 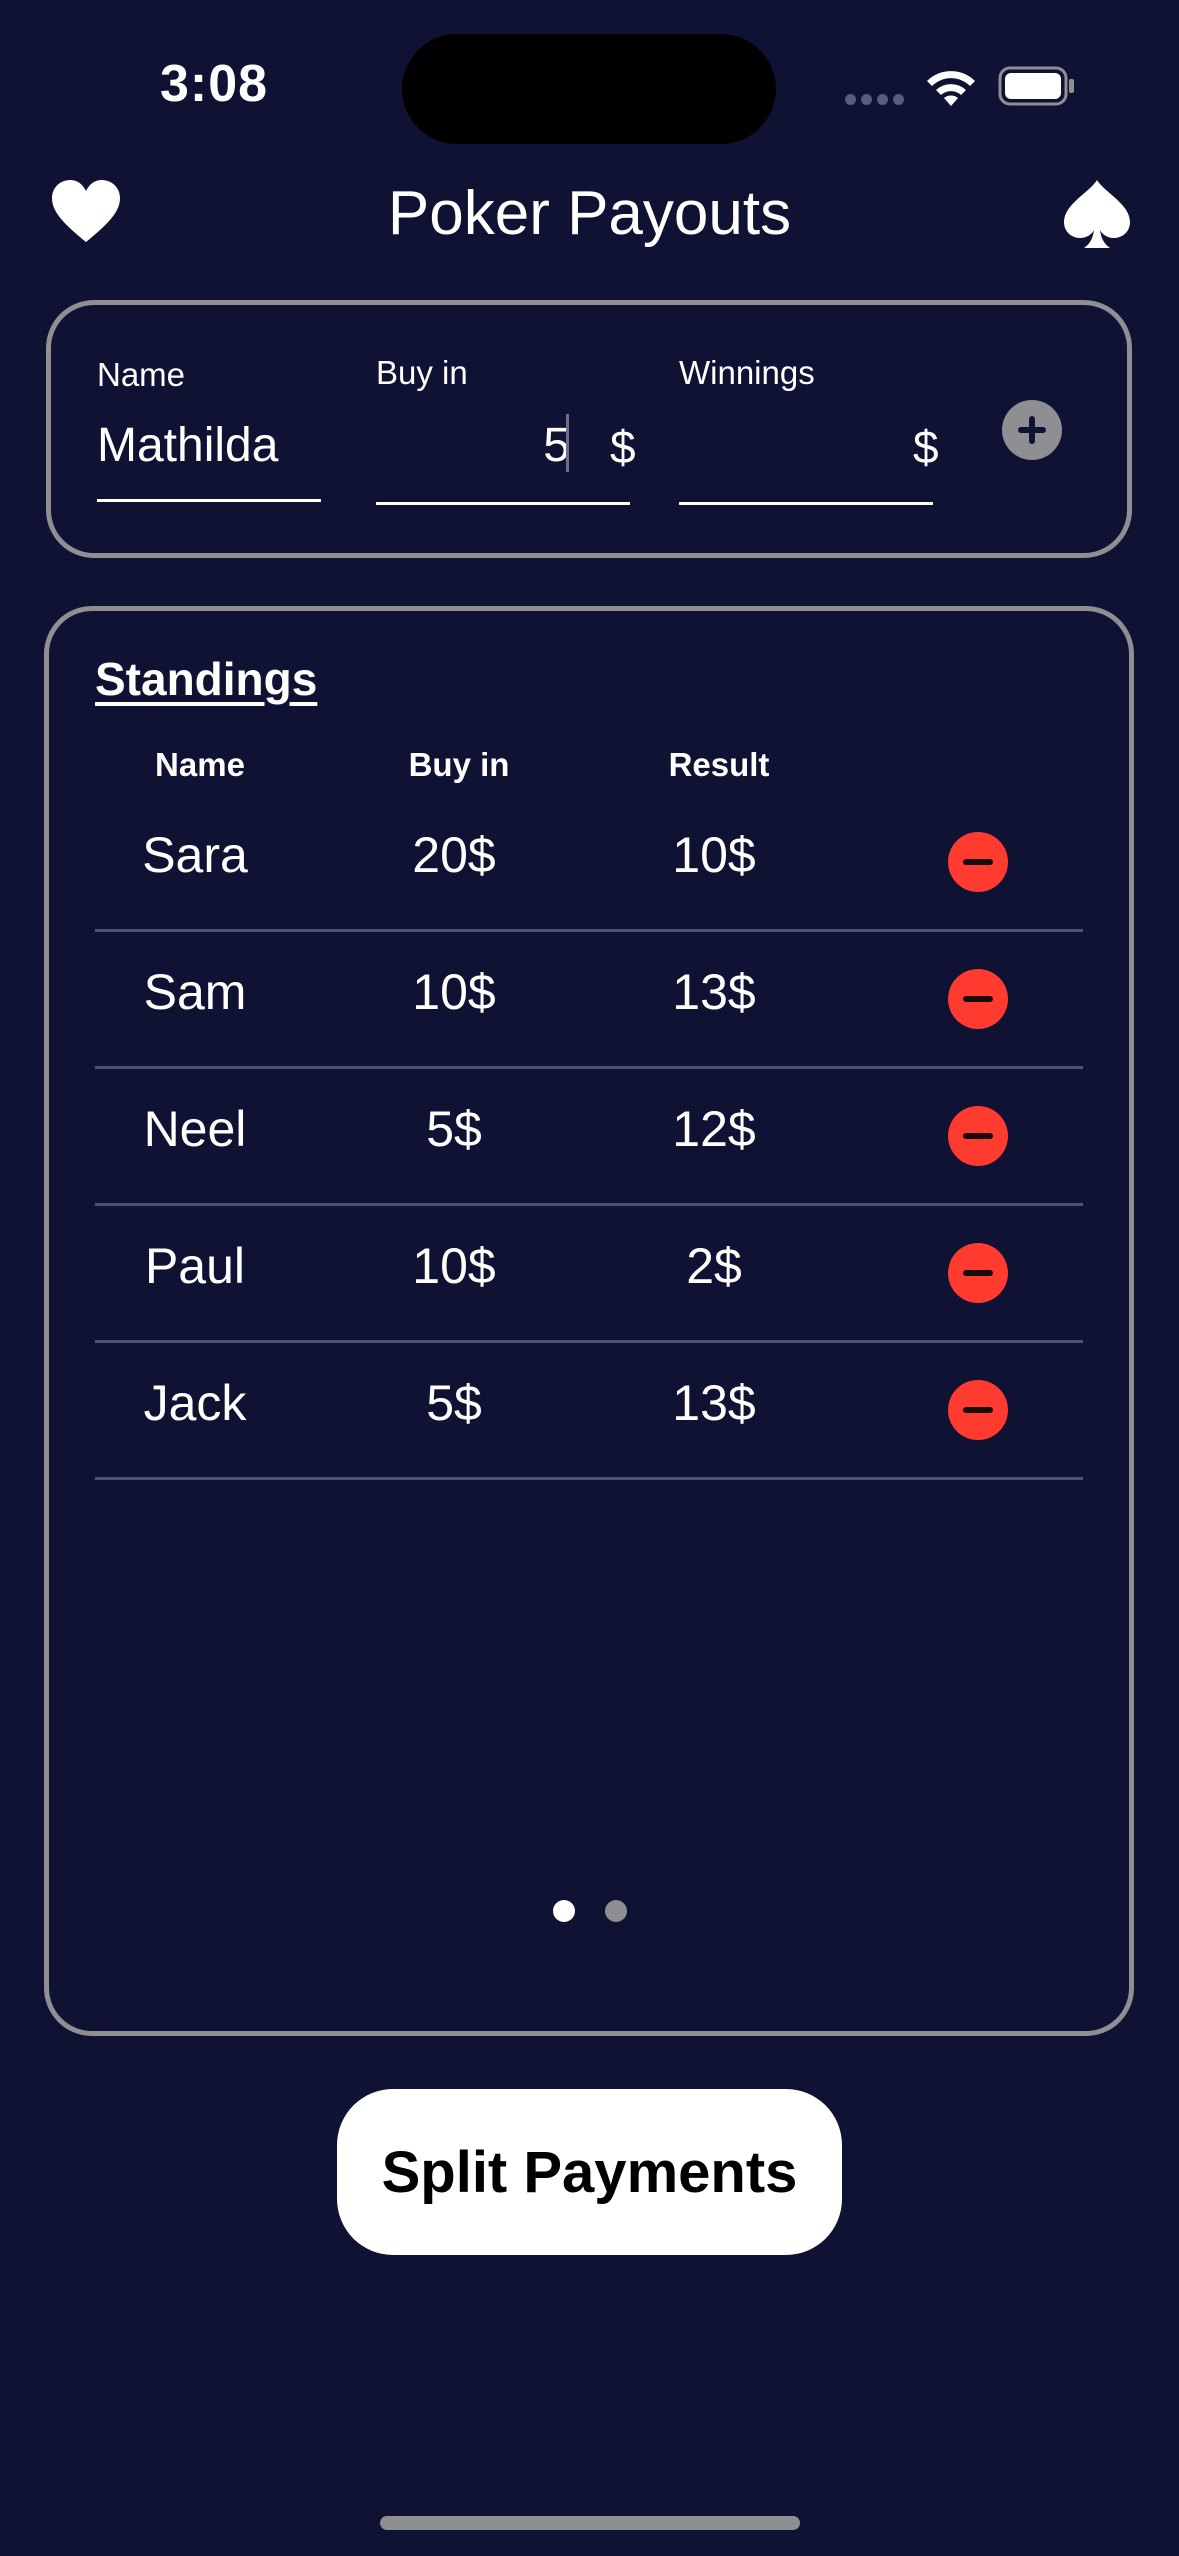 I want to click on column-header-name: Name, so click(x=200, y=764).